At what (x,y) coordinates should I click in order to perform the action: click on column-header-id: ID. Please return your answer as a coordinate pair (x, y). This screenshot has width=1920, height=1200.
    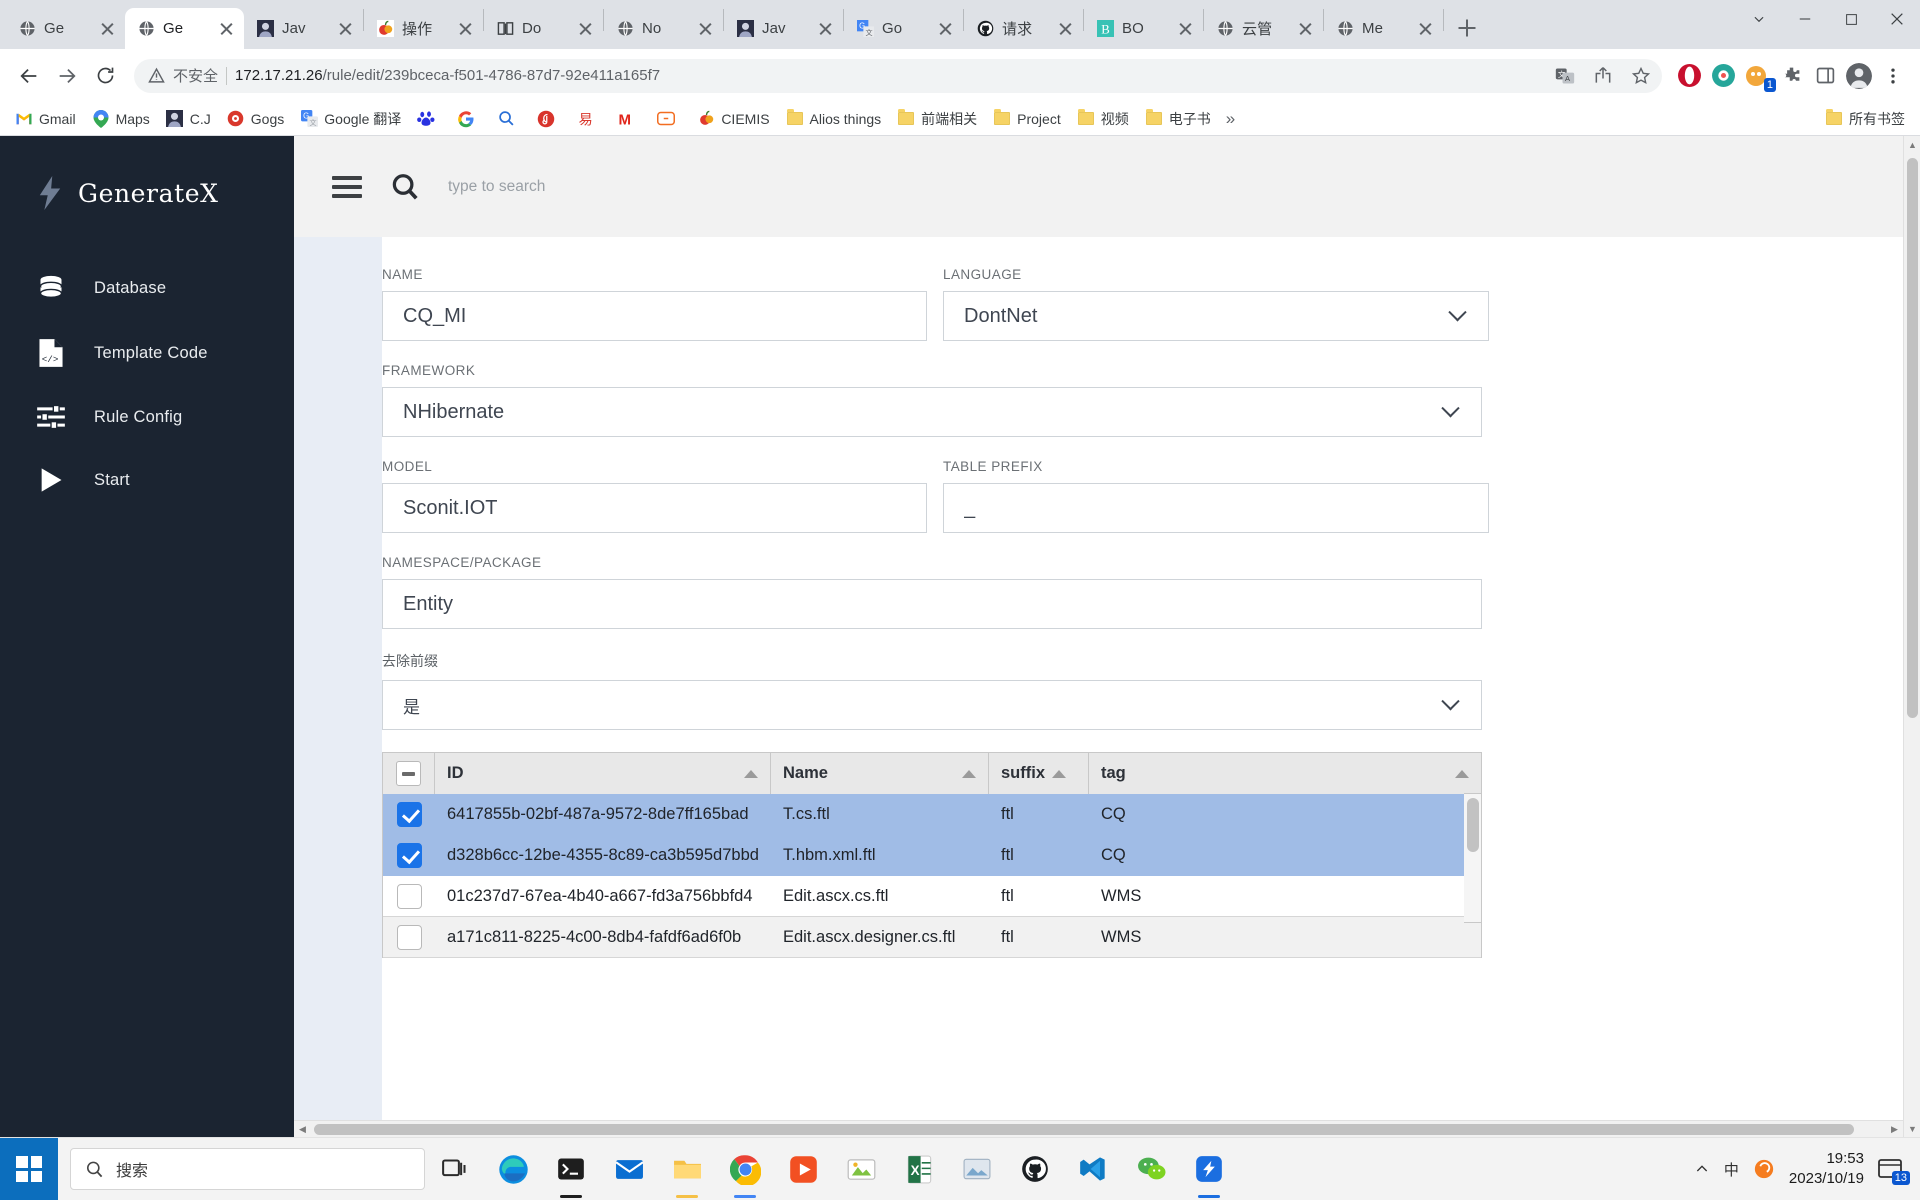
    Looking at the image, I should click on (603, 773).